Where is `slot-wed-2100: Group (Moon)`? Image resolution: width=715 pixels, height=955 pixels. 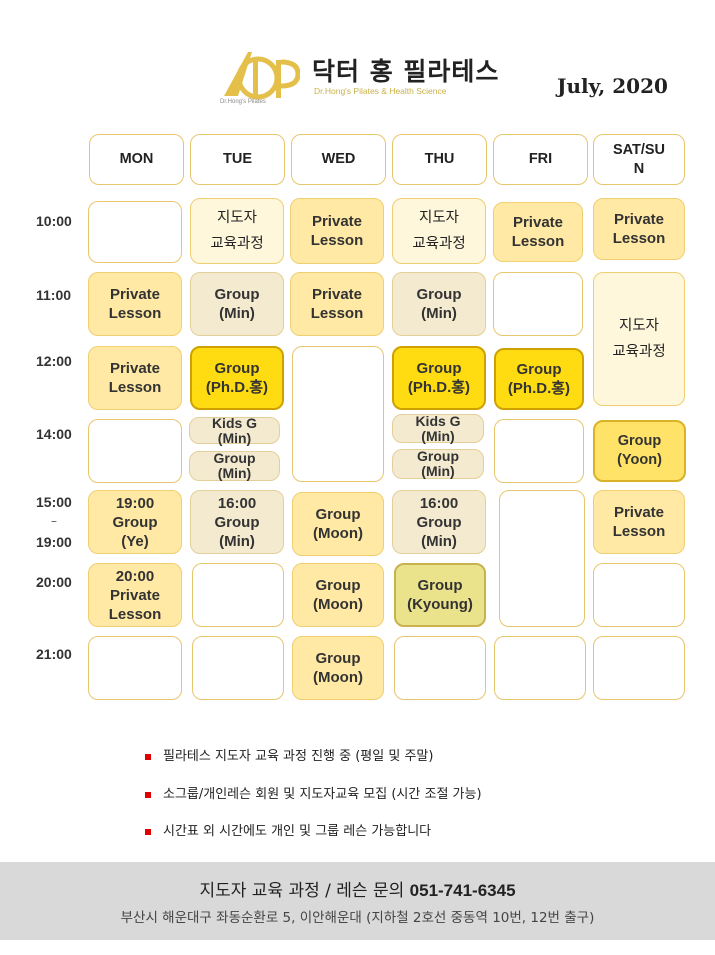
slot-wed-2100: Group (Moon) is located at coordinates (338, 668).